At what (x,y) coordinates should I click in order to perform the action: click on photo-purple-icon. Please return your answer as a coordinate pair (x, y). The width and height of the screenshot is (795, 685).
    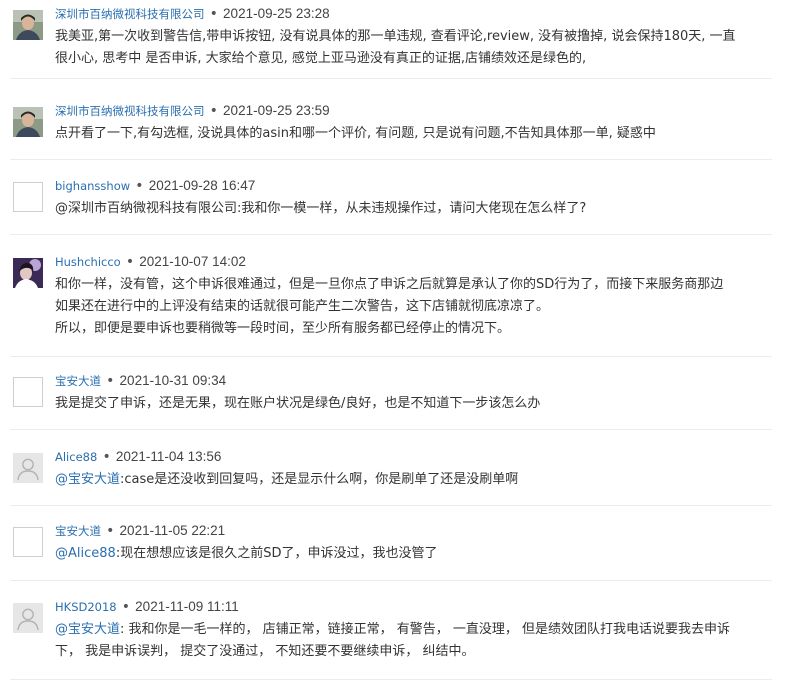
    Looking at the image, I should click on (28, 273).